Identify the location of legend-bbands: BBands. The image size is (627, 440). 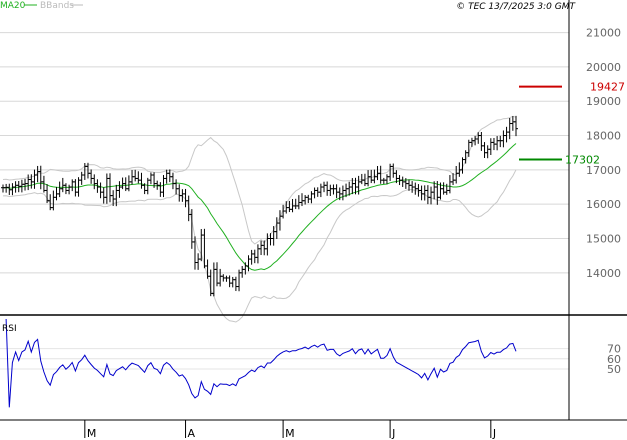
(57, 6).